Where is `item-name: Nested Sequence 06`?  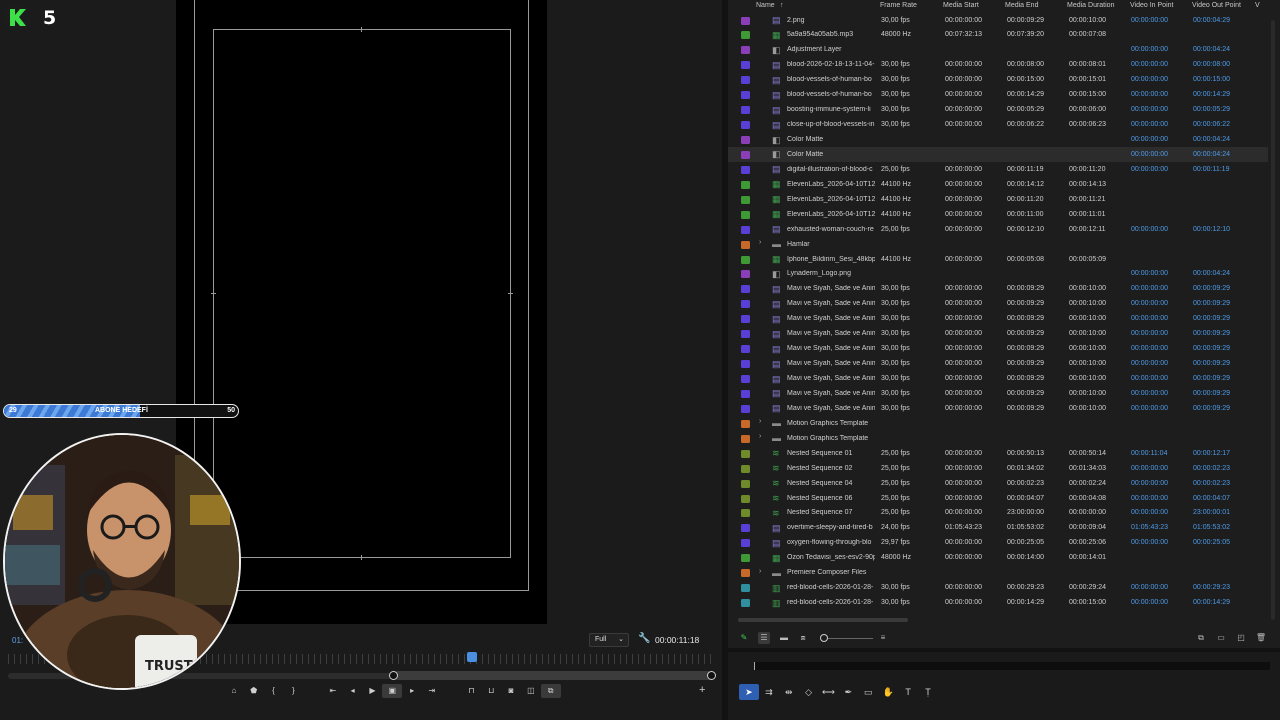 item-name: Nested Sequence 06 is located at coordinates (831, 498).